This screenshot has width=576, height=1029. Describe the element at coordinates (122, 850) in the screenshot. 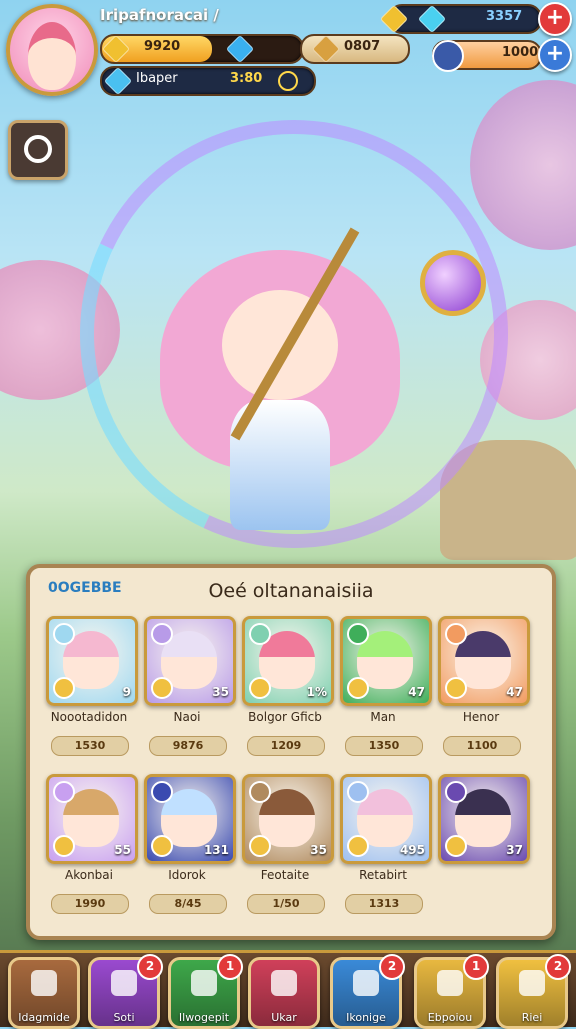

I see `character-level: 55` at that location.